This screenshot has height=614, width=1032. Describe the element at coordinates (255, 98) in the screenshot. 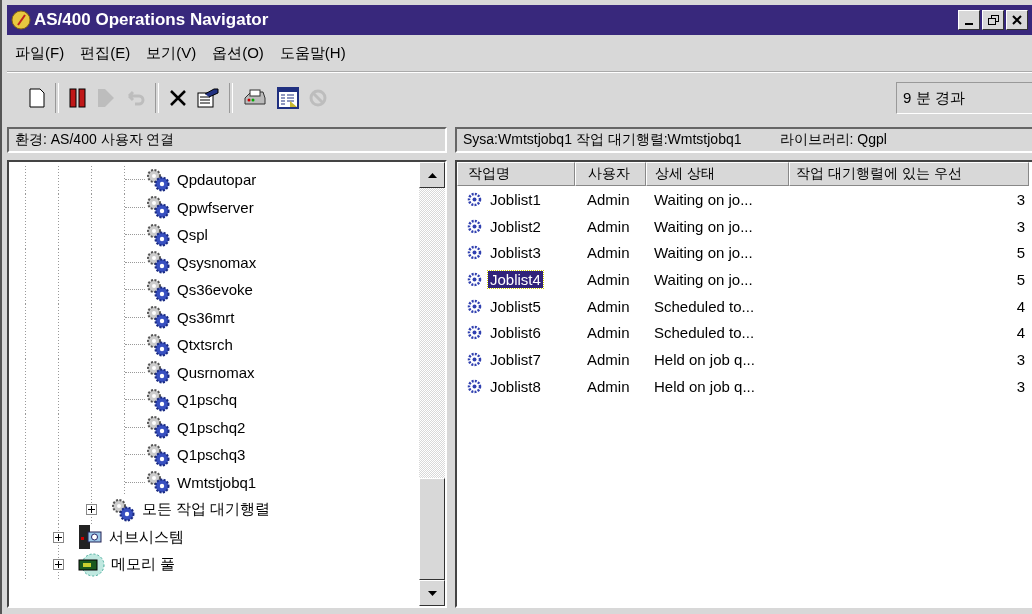

I see `printer-icon` at that location.